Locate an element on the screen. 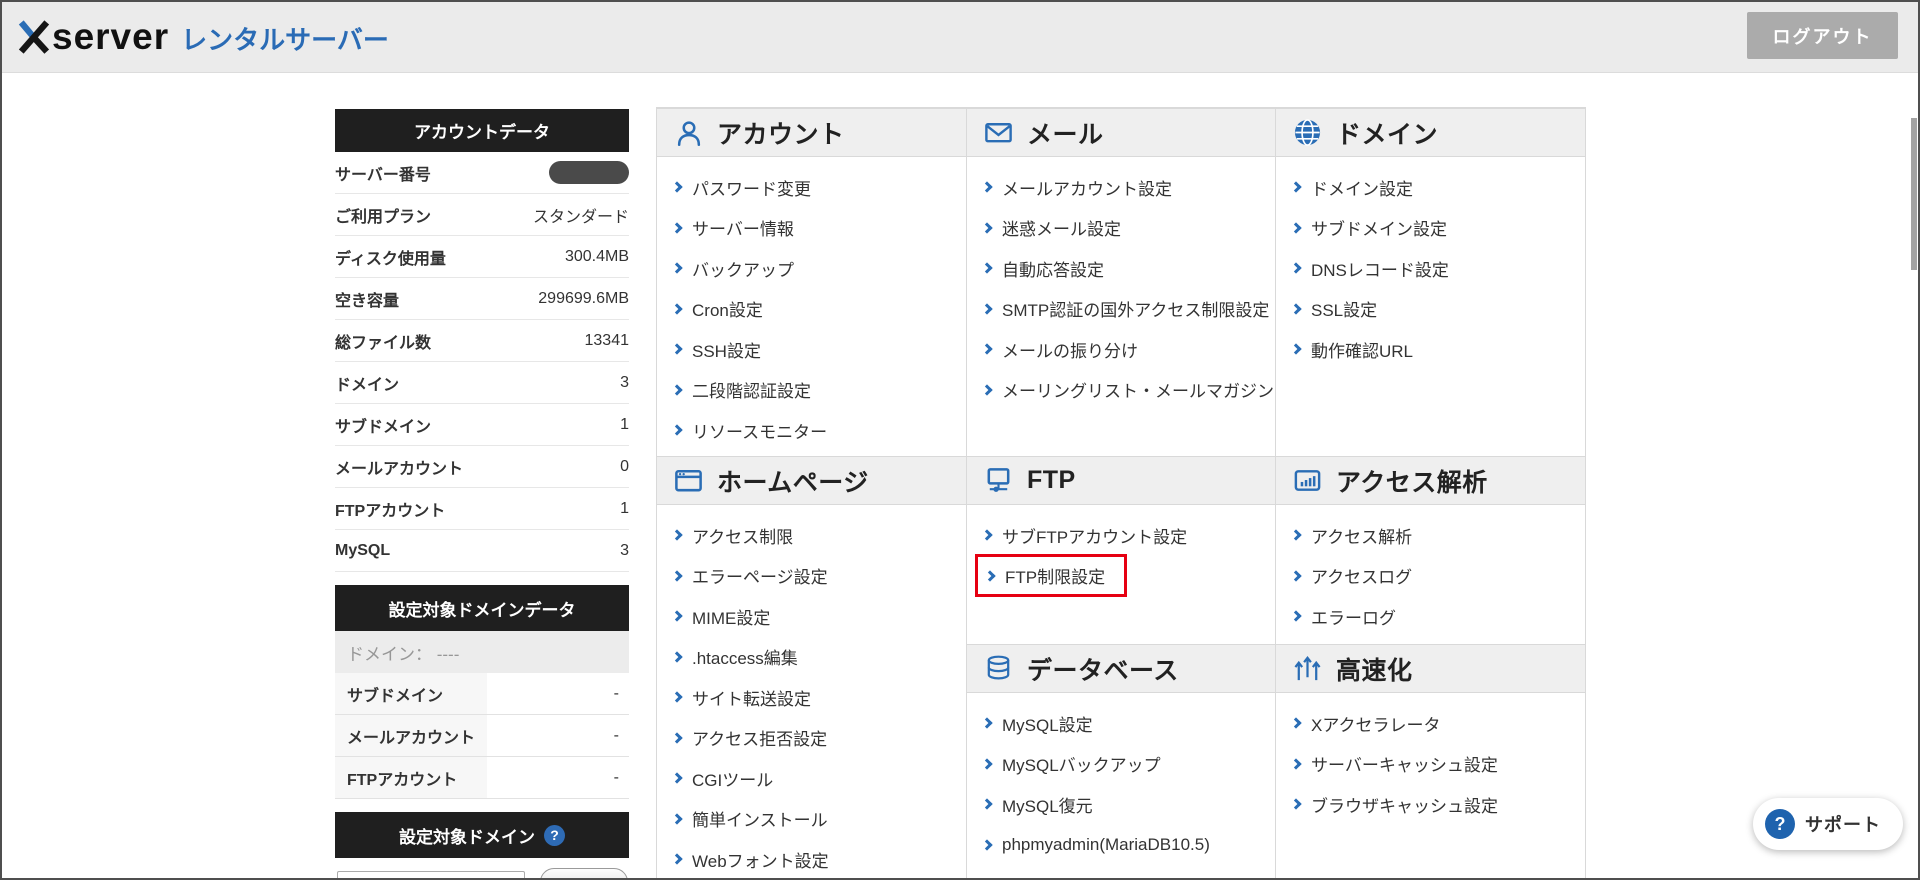 This screenshot has width=1920, height=880. section-title: ホームページ is located at coordinates (793, 482).